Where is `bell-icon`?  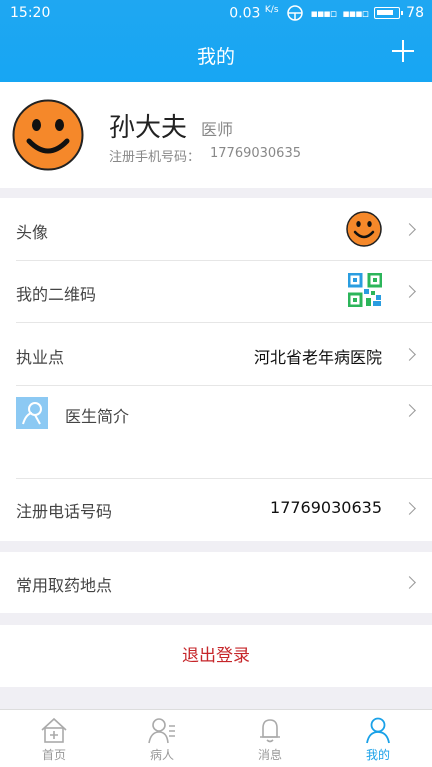
bell-icon is located at coordinates (270, 731).